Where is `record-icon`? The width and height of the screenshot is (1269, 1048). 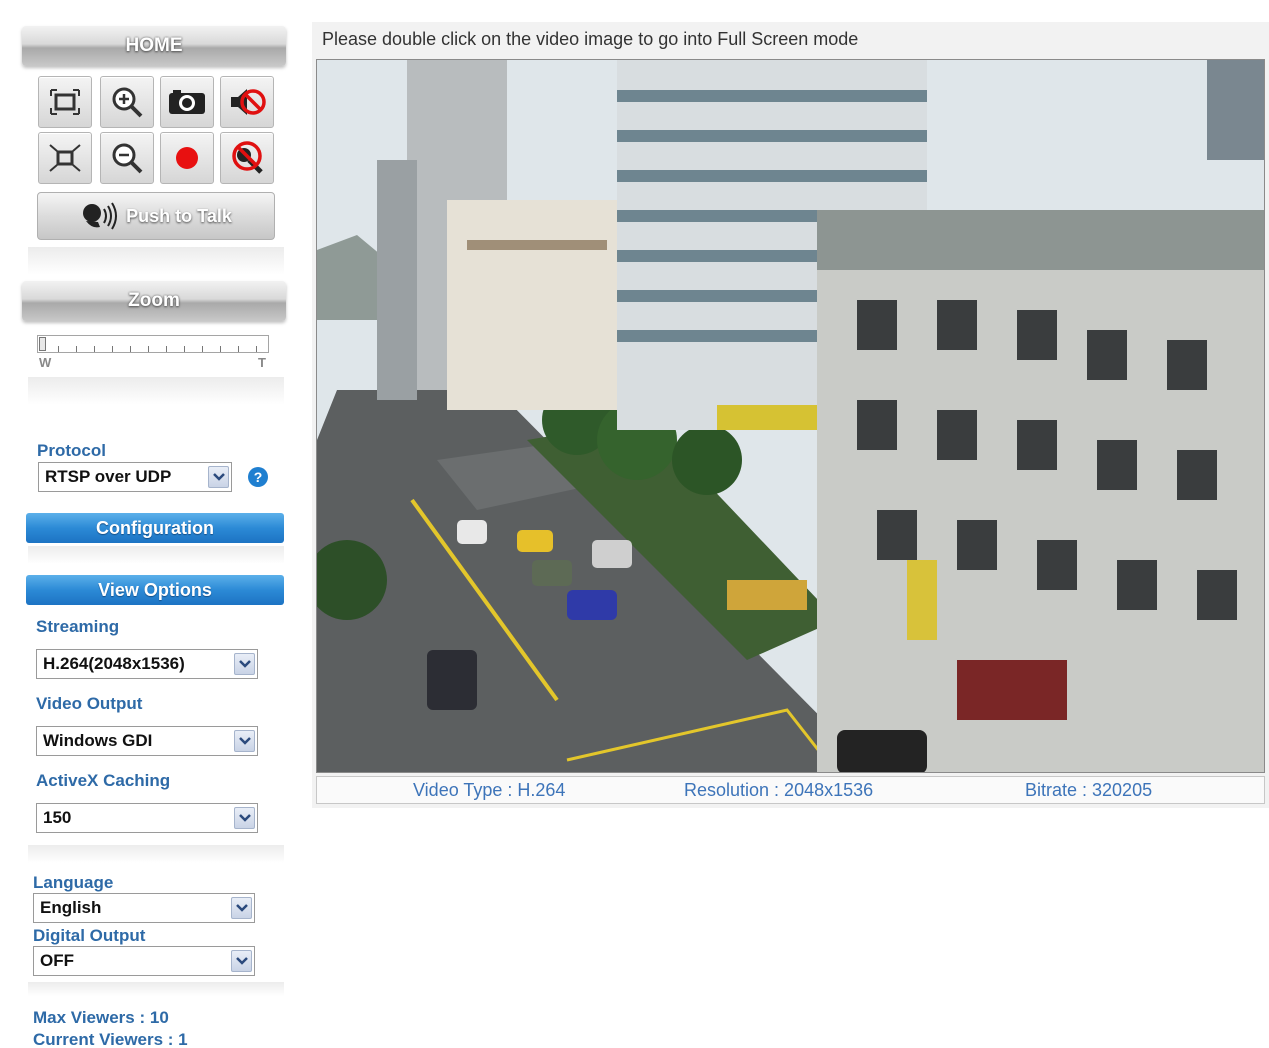
record-icon is located at coordinates (187, 158).